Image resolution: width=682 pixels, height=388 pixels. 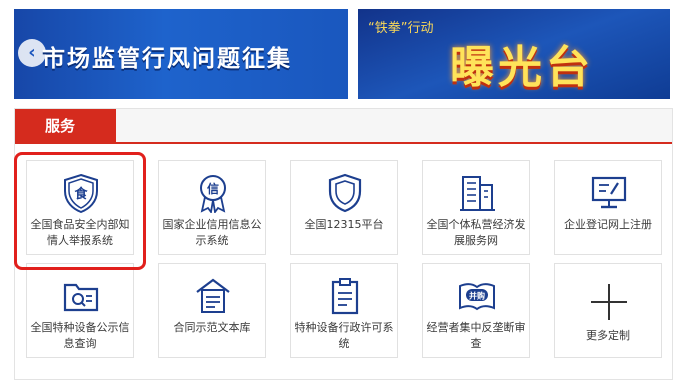 I want to click on service-tile-special-equipment-query: 全国特种设备公示信息查询, so click(x=80, y=310).